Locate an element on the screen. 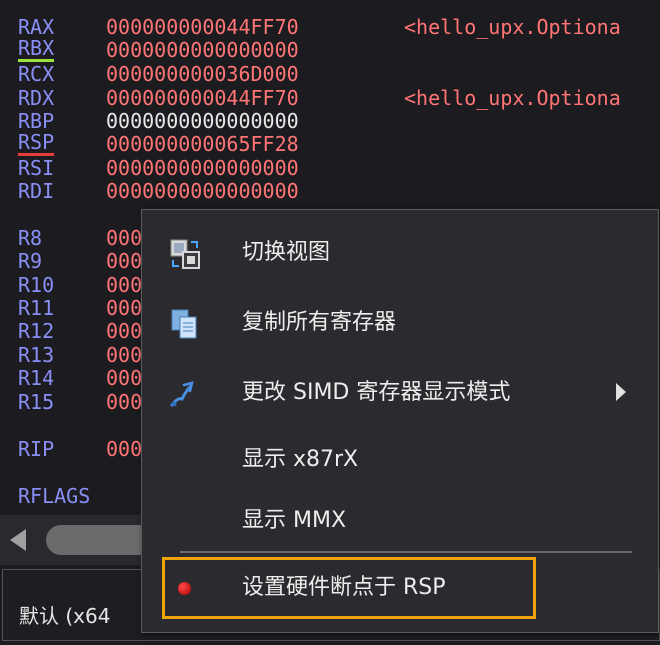 The width and height of the screenshot is (660, 645). menu-separator is located at coordinates (406, 552).